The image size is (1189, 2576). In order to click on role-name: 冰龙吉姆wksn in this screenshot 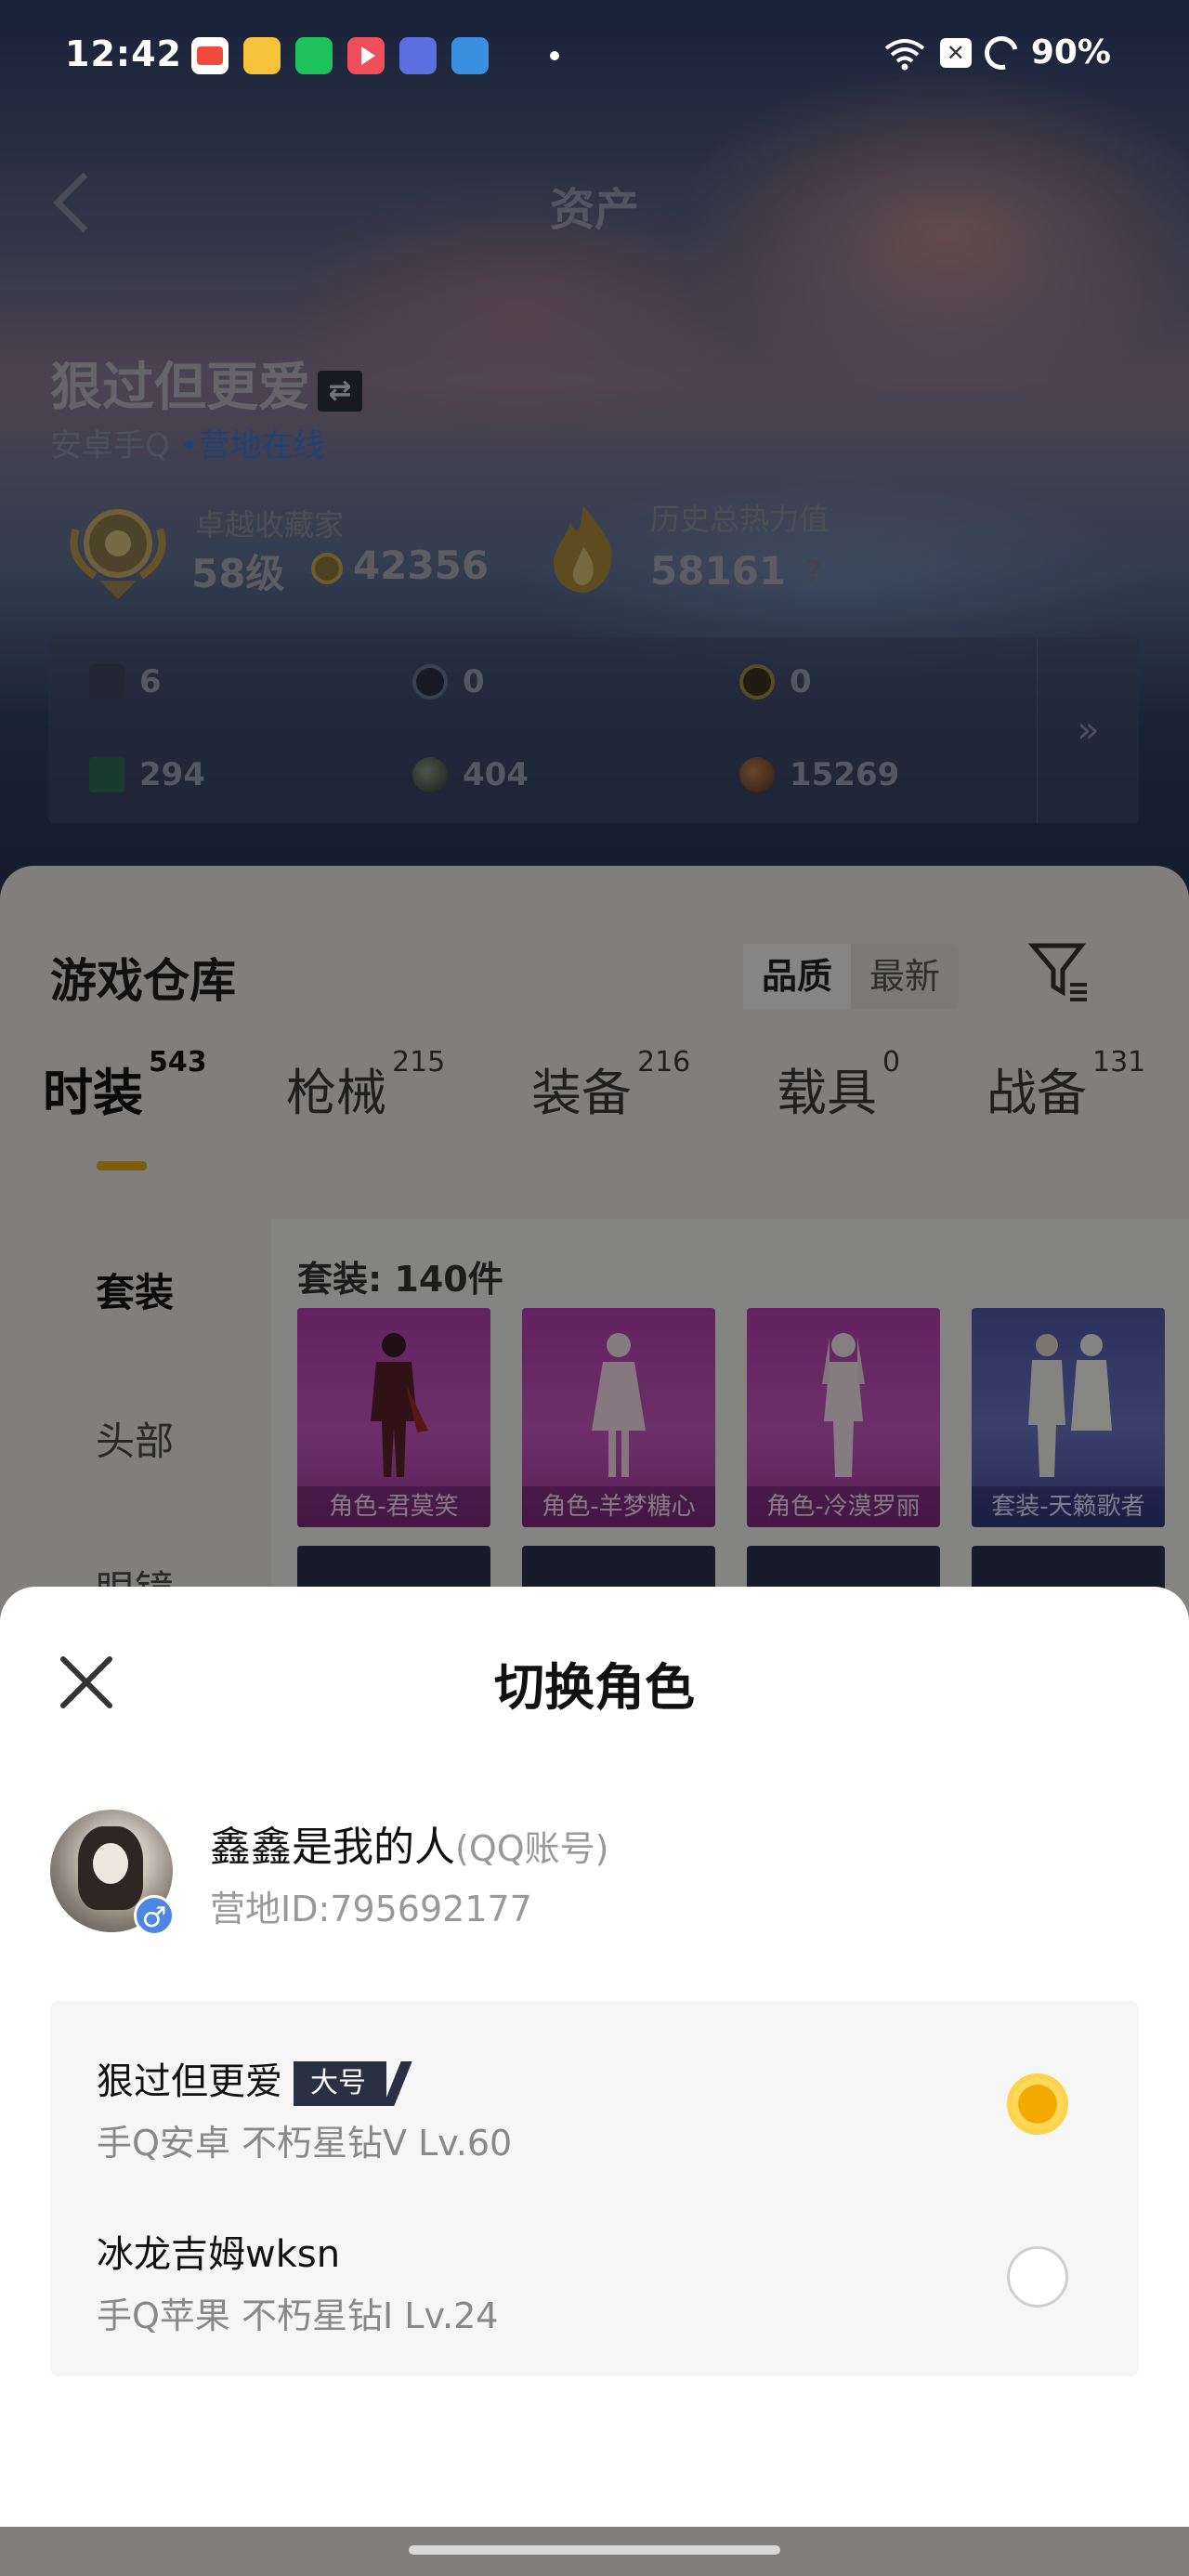, I will do `click(219, 2254)`.